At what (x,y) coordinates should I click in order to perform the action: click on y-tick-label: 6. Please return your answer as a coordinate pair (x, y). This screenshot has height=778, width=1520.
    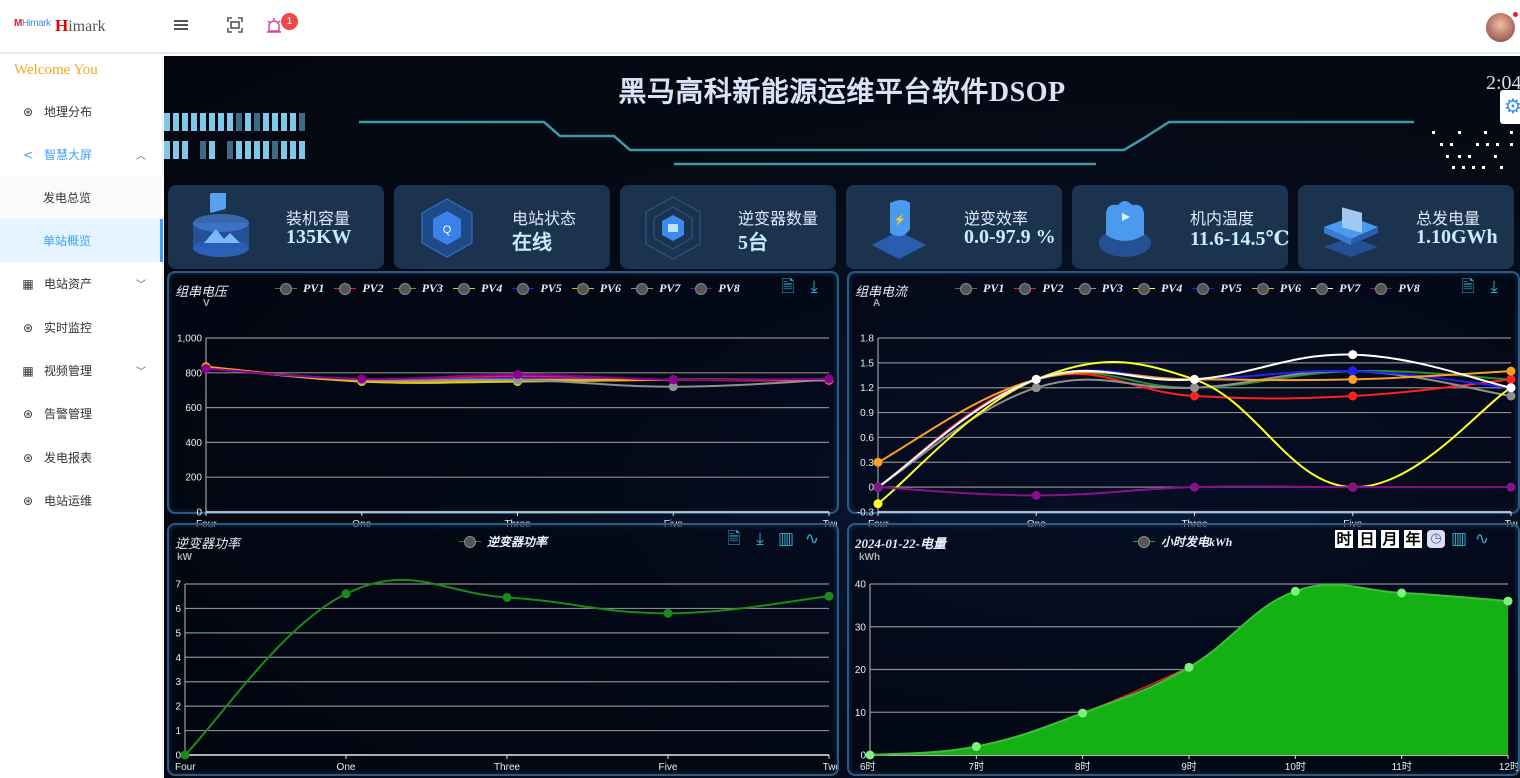
    Looking at the image, I should click on (178, 609).